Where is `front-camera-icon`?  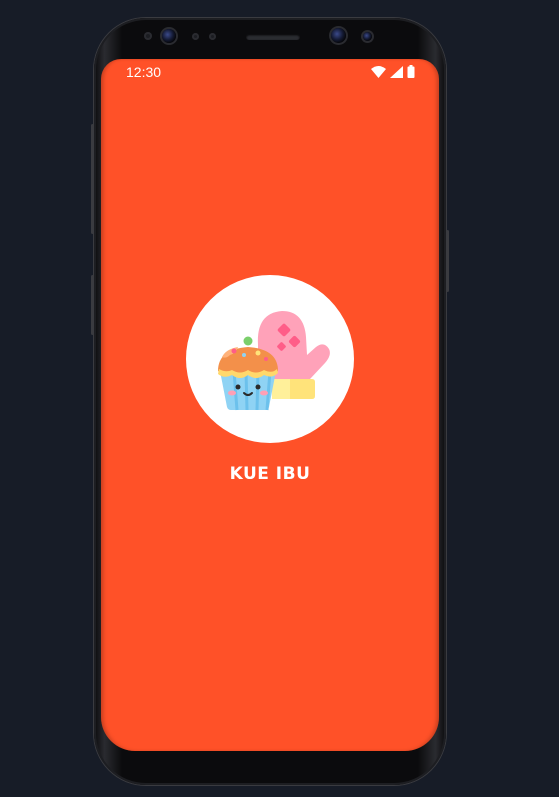 front-camera-icon is located at coordinates (169, 36).